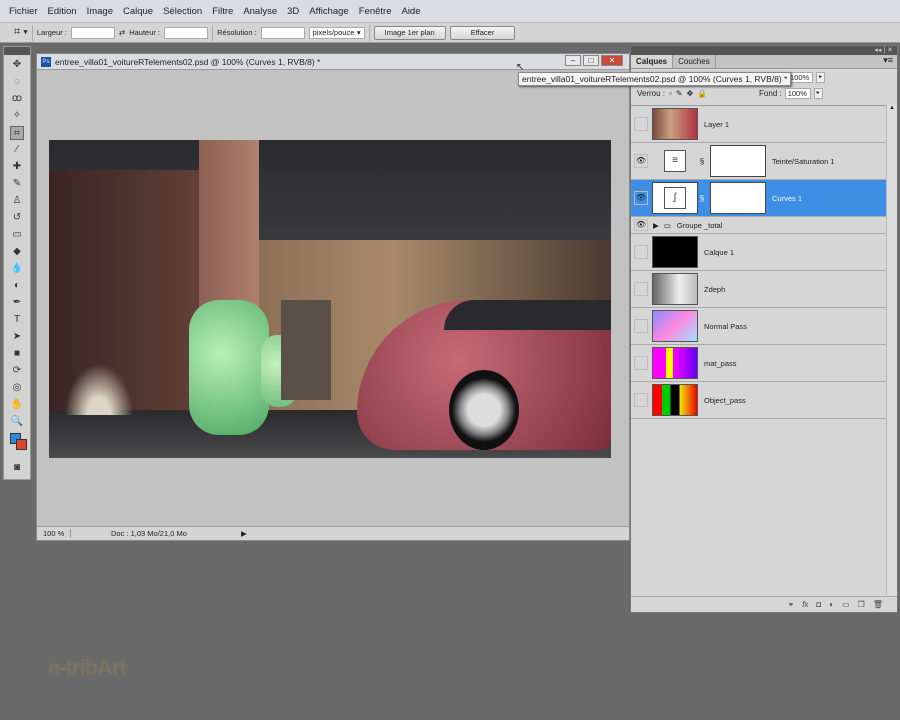 The height and width of the screenshot is (720, 900). What do you see at coordinates (17, 65) in the screenshot?
I see `move-tool-icon: ✥` at bounding box center [17, 65].